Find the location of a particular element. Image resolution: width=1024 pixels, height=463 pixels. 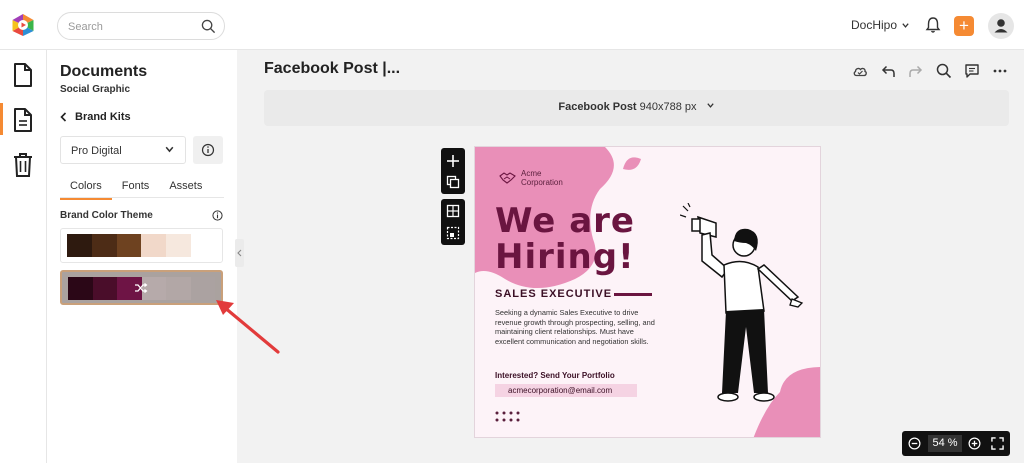

top-bar: DocHipo + is located at coordinates (512, 25).